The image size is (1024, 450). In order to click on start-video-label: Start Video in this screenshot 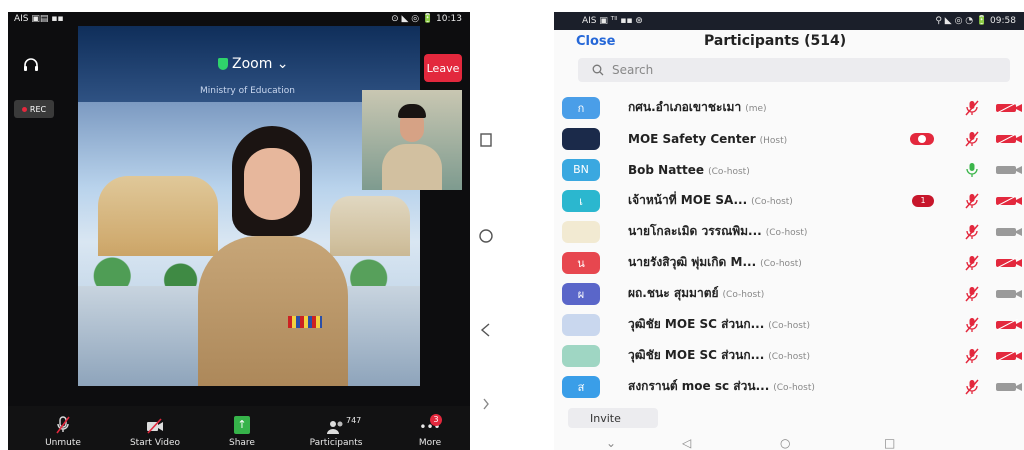, I will do `click(155, 443)`.